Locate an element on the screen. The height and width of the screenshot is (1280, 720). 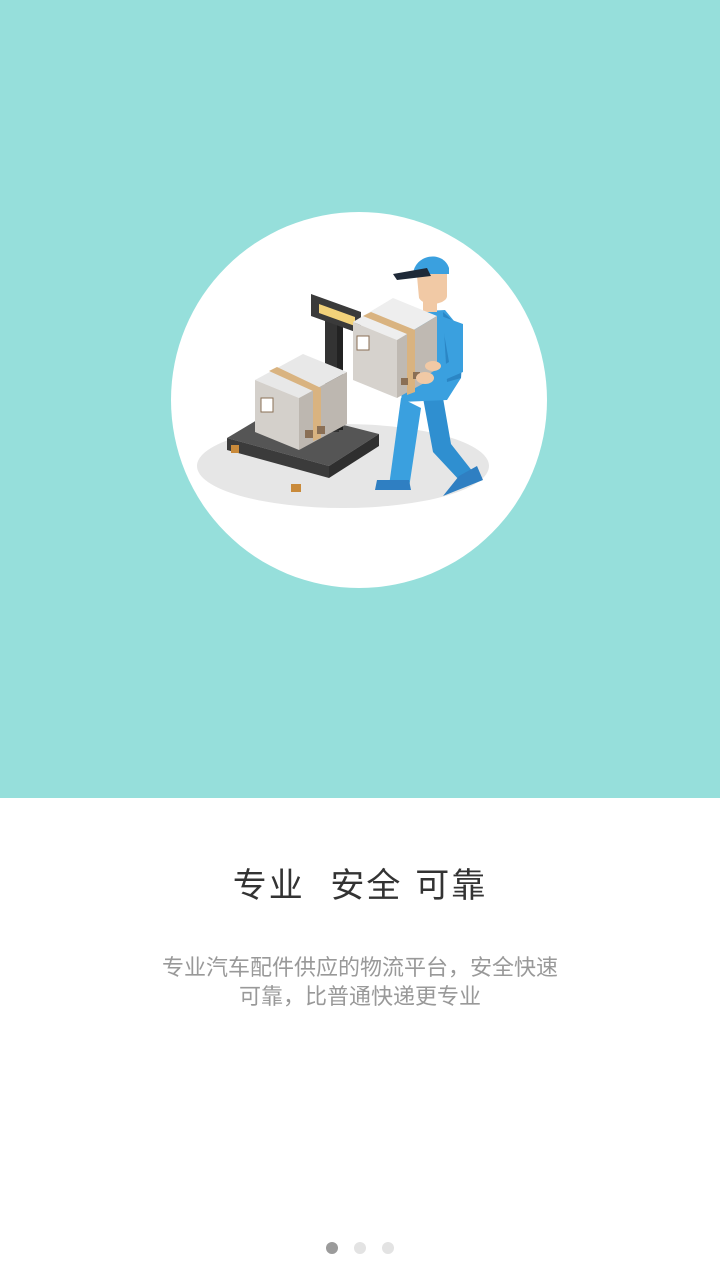
onboarding-title: 专业 安全 可靠 is located at coordinates (360, 886).